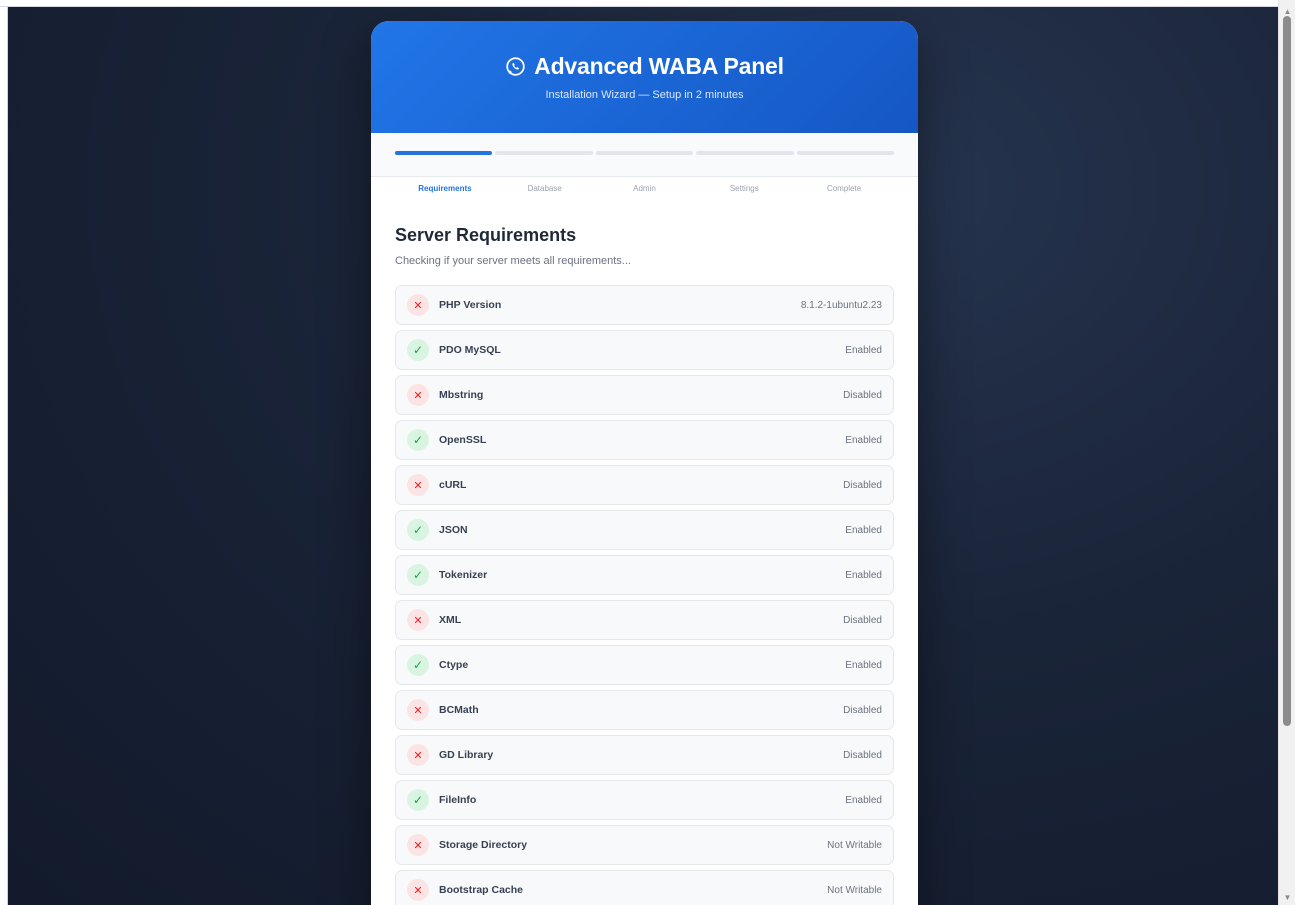 Image resolution: width=1295 pixels, height=905 pixels. What do you see at coordinates (644, 305) in the screenshot?
I see `requirement-row: ✕ PHP Version 8.1.2-1ubuntu2.23` at bounding box center [644, 305].